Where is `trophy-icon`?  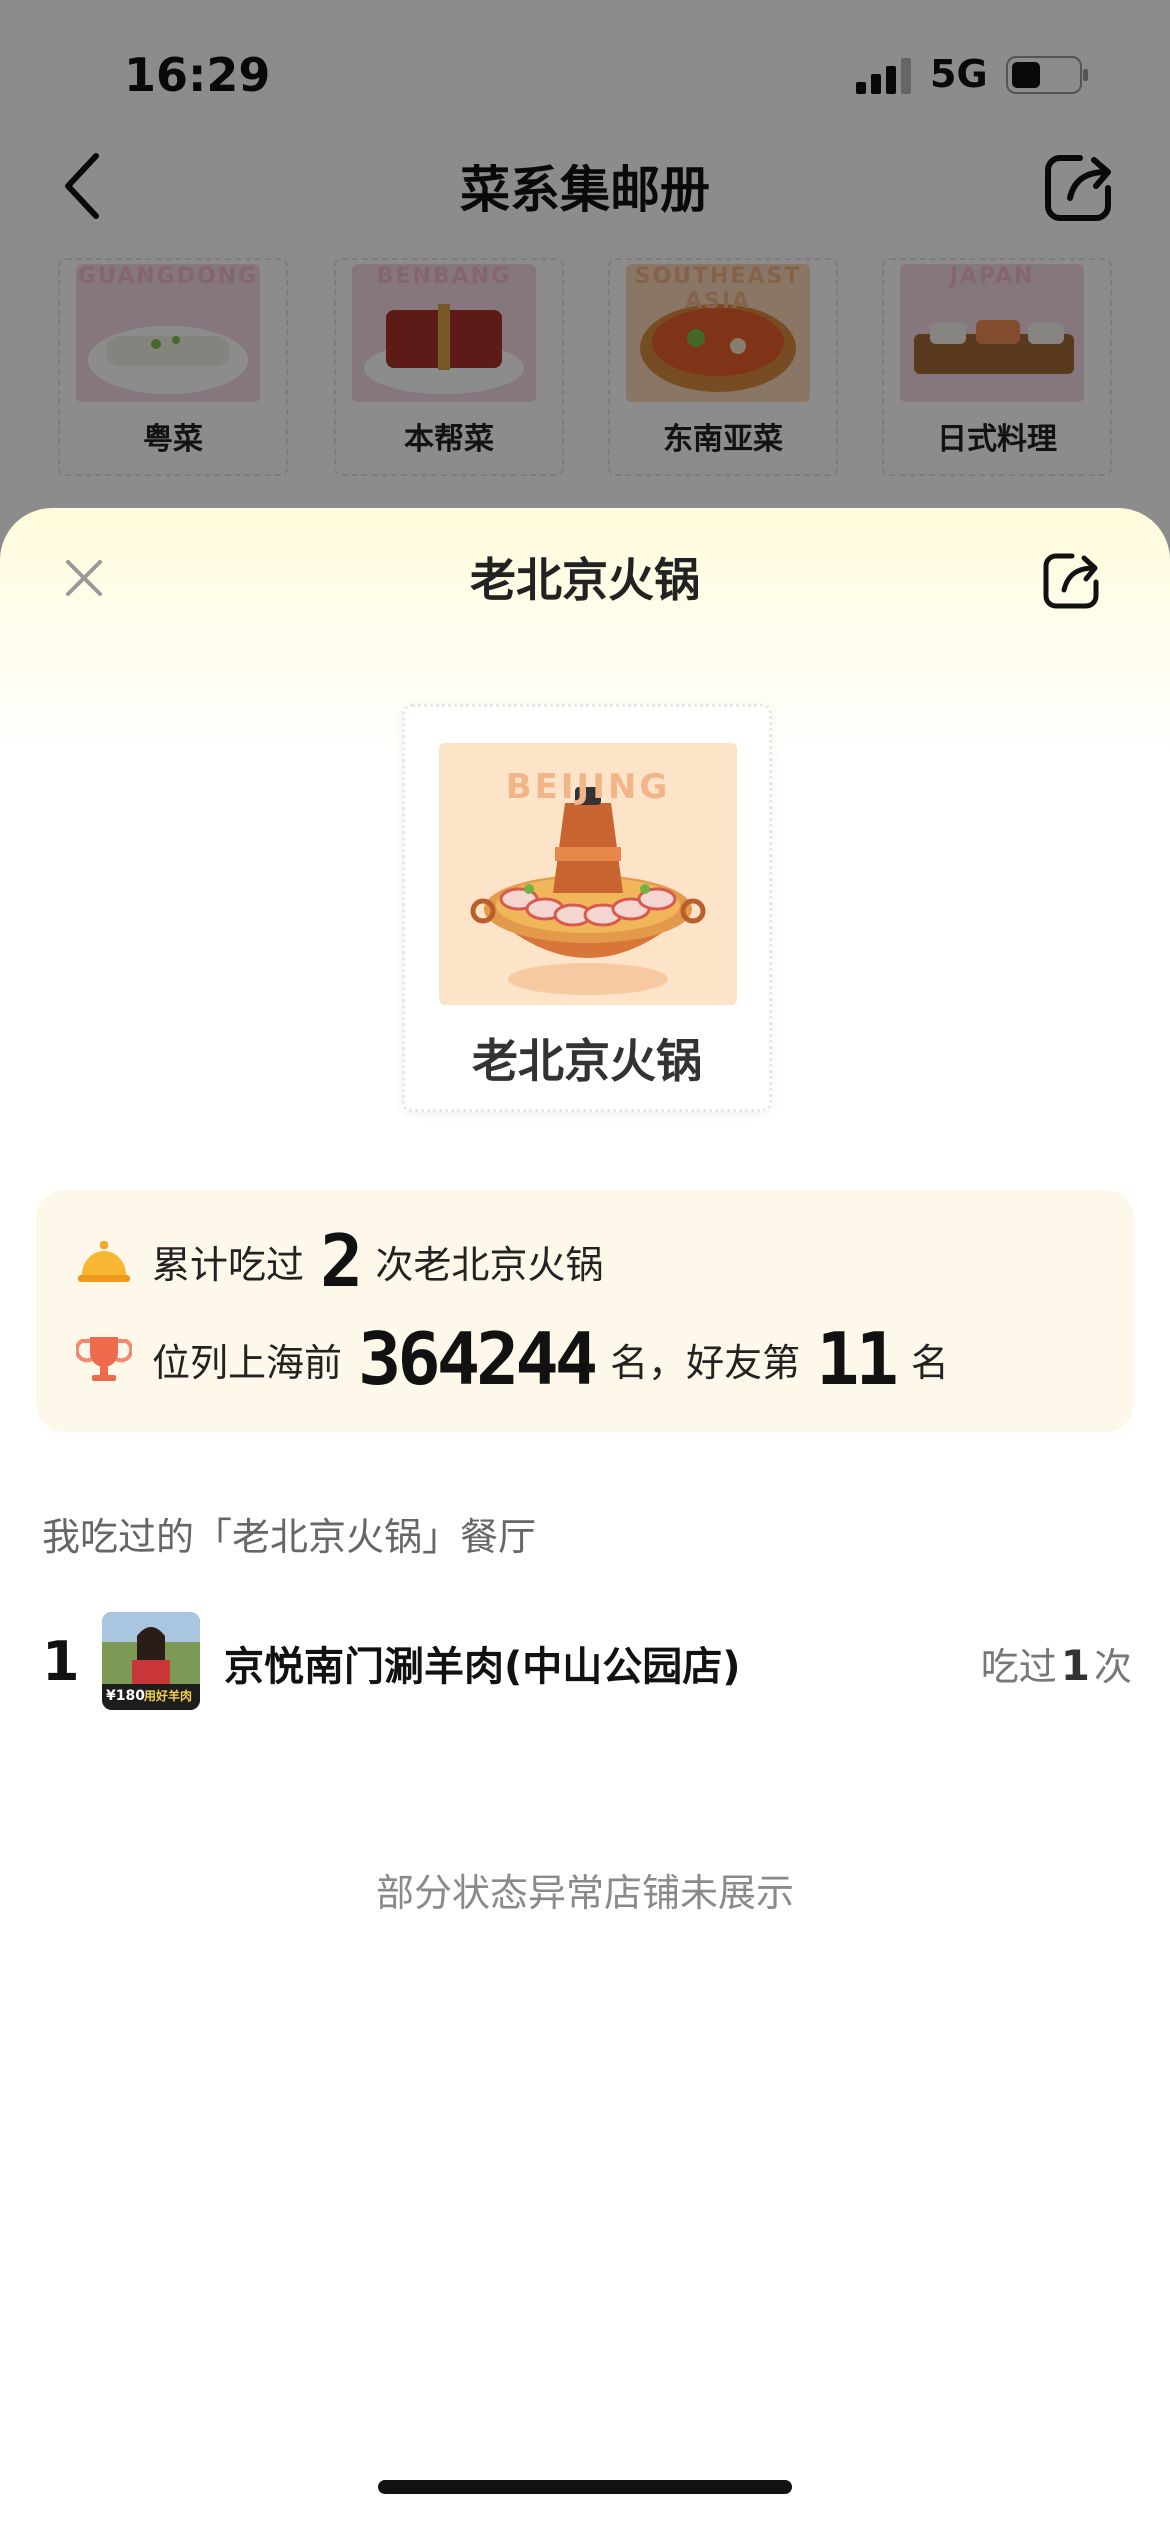
trophy-icon is located at coordinates (104, 1359).